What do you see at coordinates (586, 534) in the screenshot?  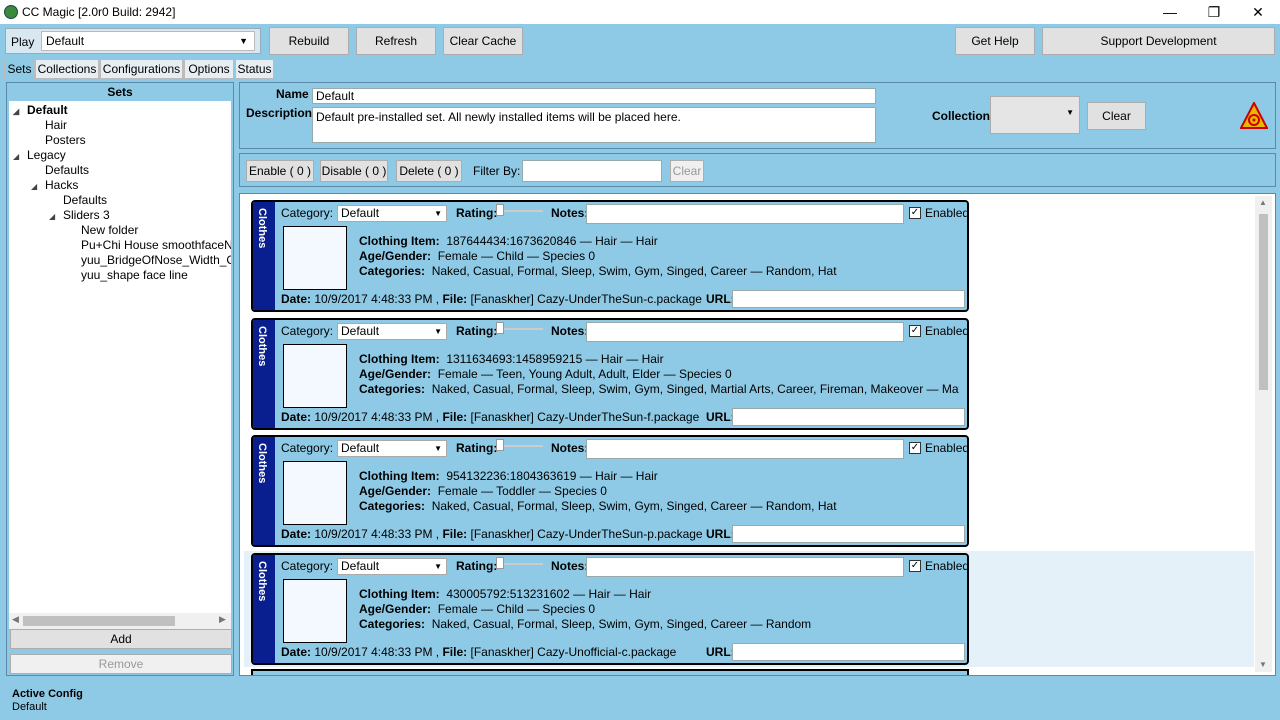 I see `file-value: [Fanaskher] Cazy-UnderTheSun-p.package` at bounding box center [586, 534].